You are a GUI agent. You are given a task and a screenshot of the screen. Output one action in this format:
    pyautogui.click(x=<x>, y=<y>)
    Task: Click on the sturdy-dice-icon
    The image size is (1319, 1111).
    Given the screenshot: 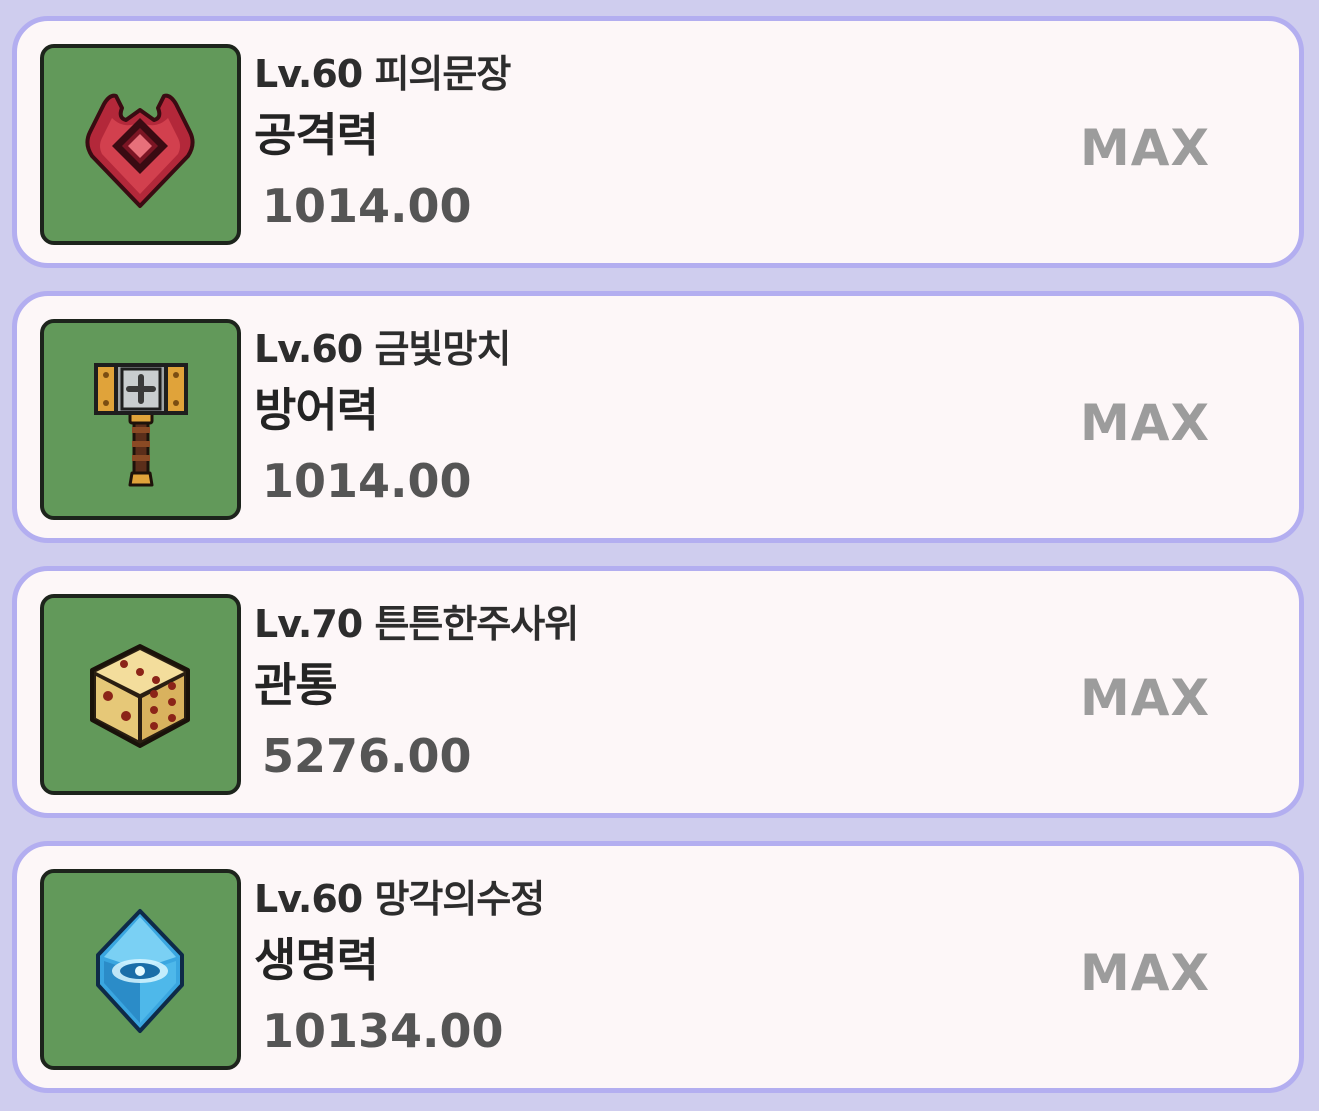 What is the action you would take?
    pyautogui.click(x=140, y=696)
    